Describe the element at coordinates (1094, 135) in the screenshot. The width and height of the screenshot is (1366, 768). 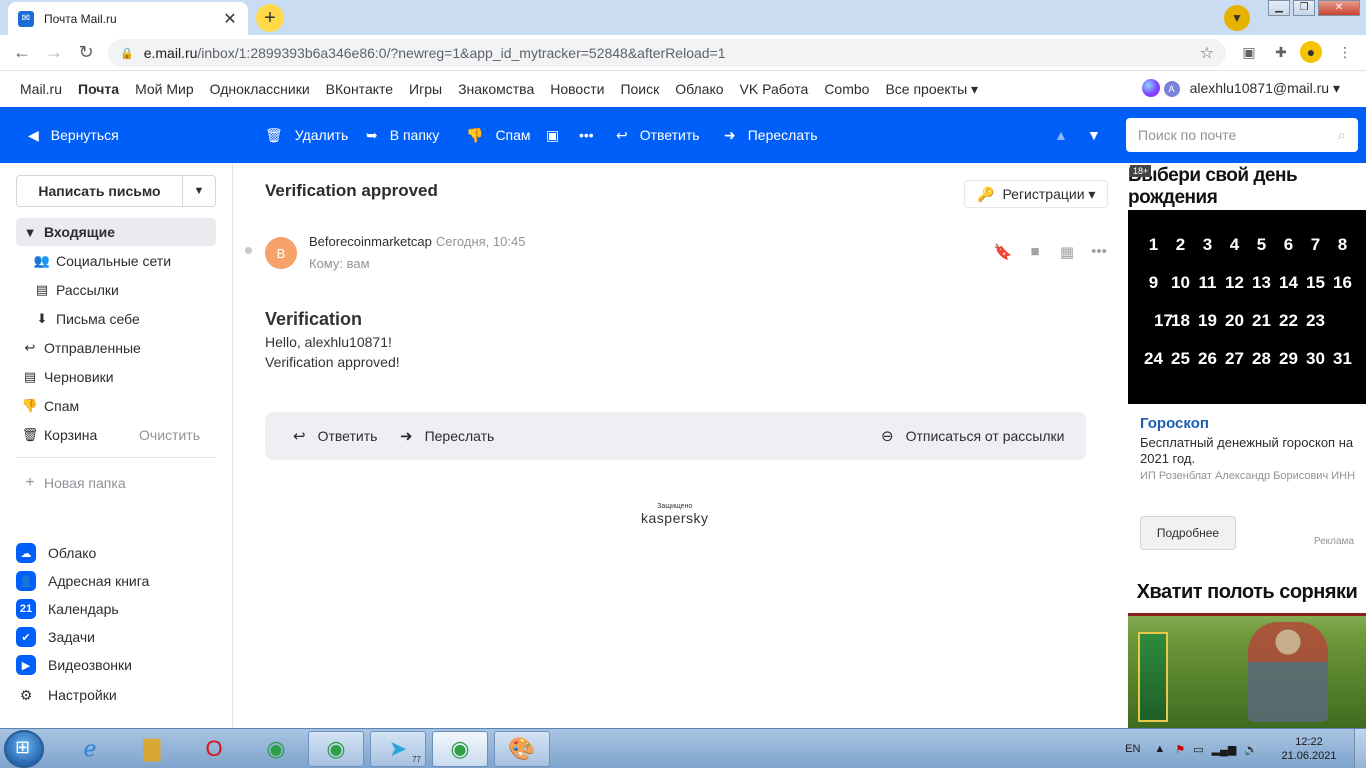
I see `next-letter-button: ▼` at that location.